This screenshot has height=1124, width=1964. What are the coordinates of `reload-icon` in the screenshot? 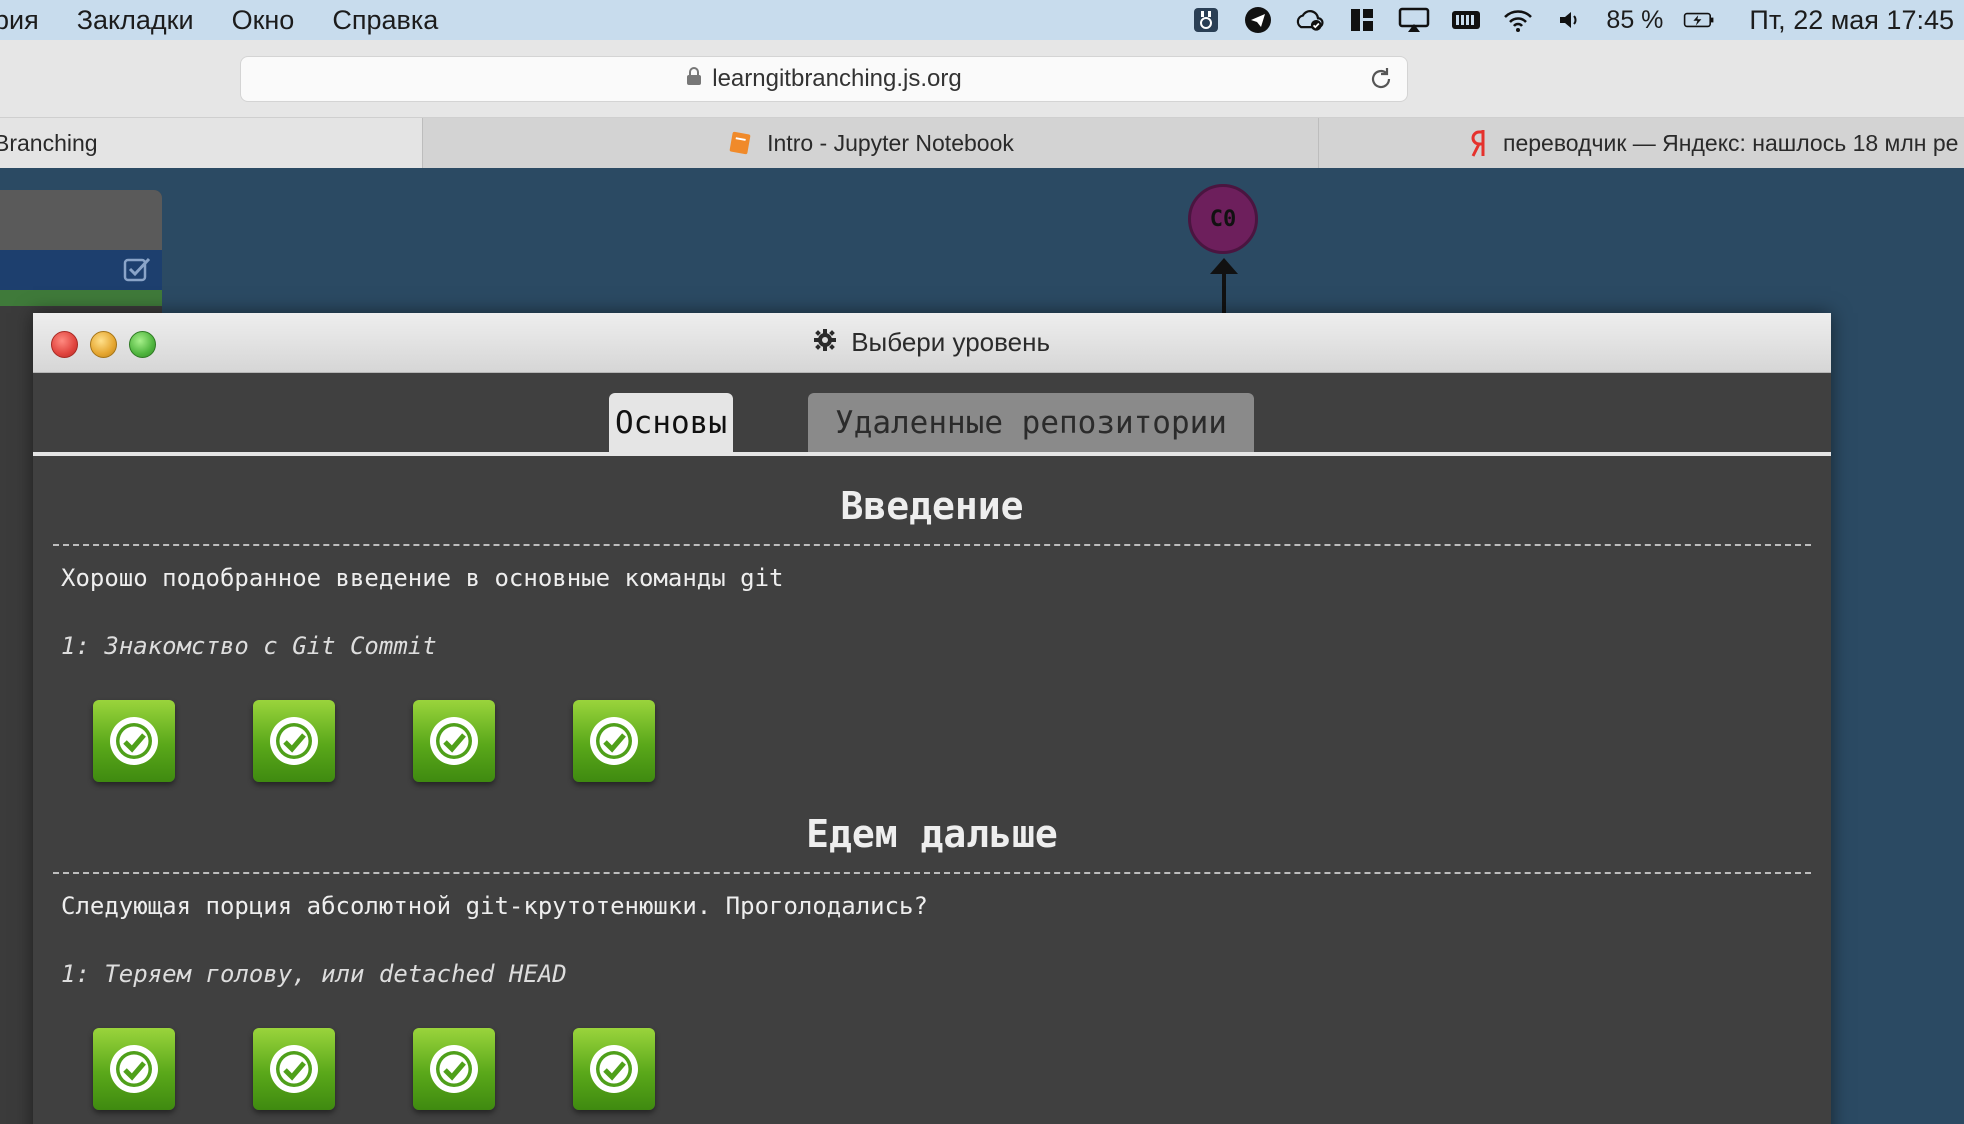 It's located at (1381, 82).